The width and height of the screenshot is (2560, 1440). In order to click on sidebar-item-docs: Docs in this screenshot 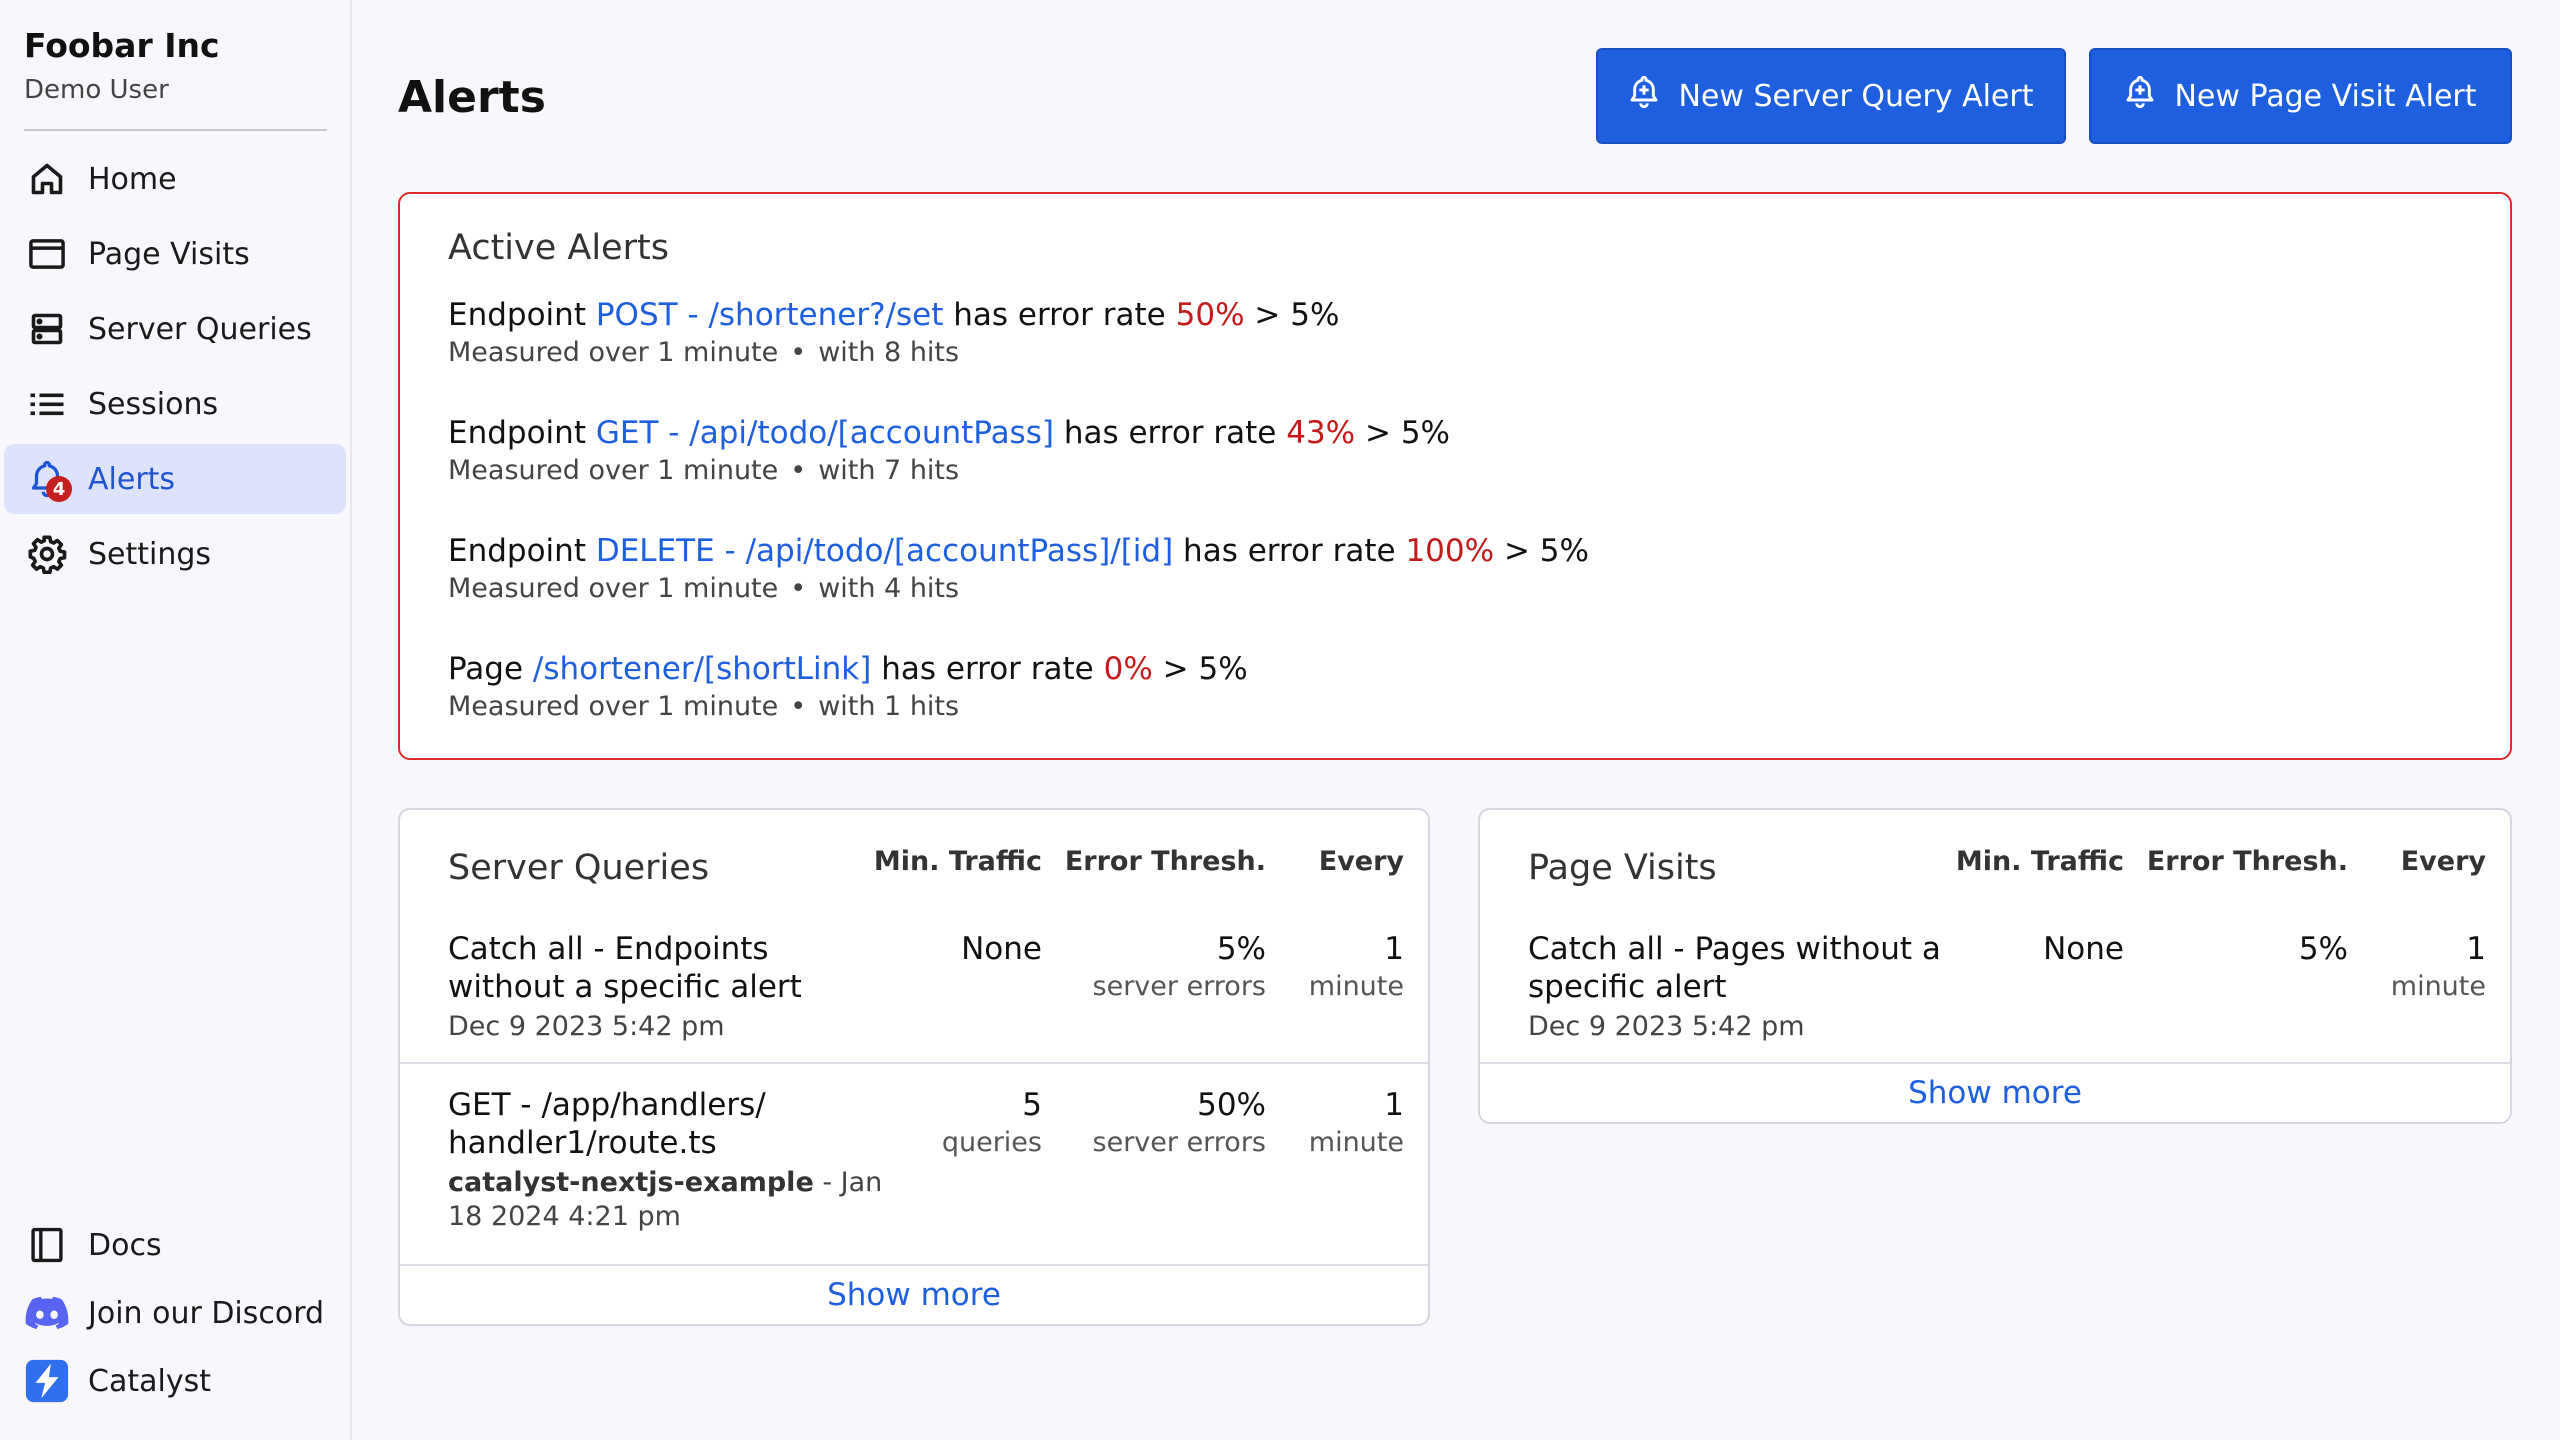, I will do `click(175, 1245)`.